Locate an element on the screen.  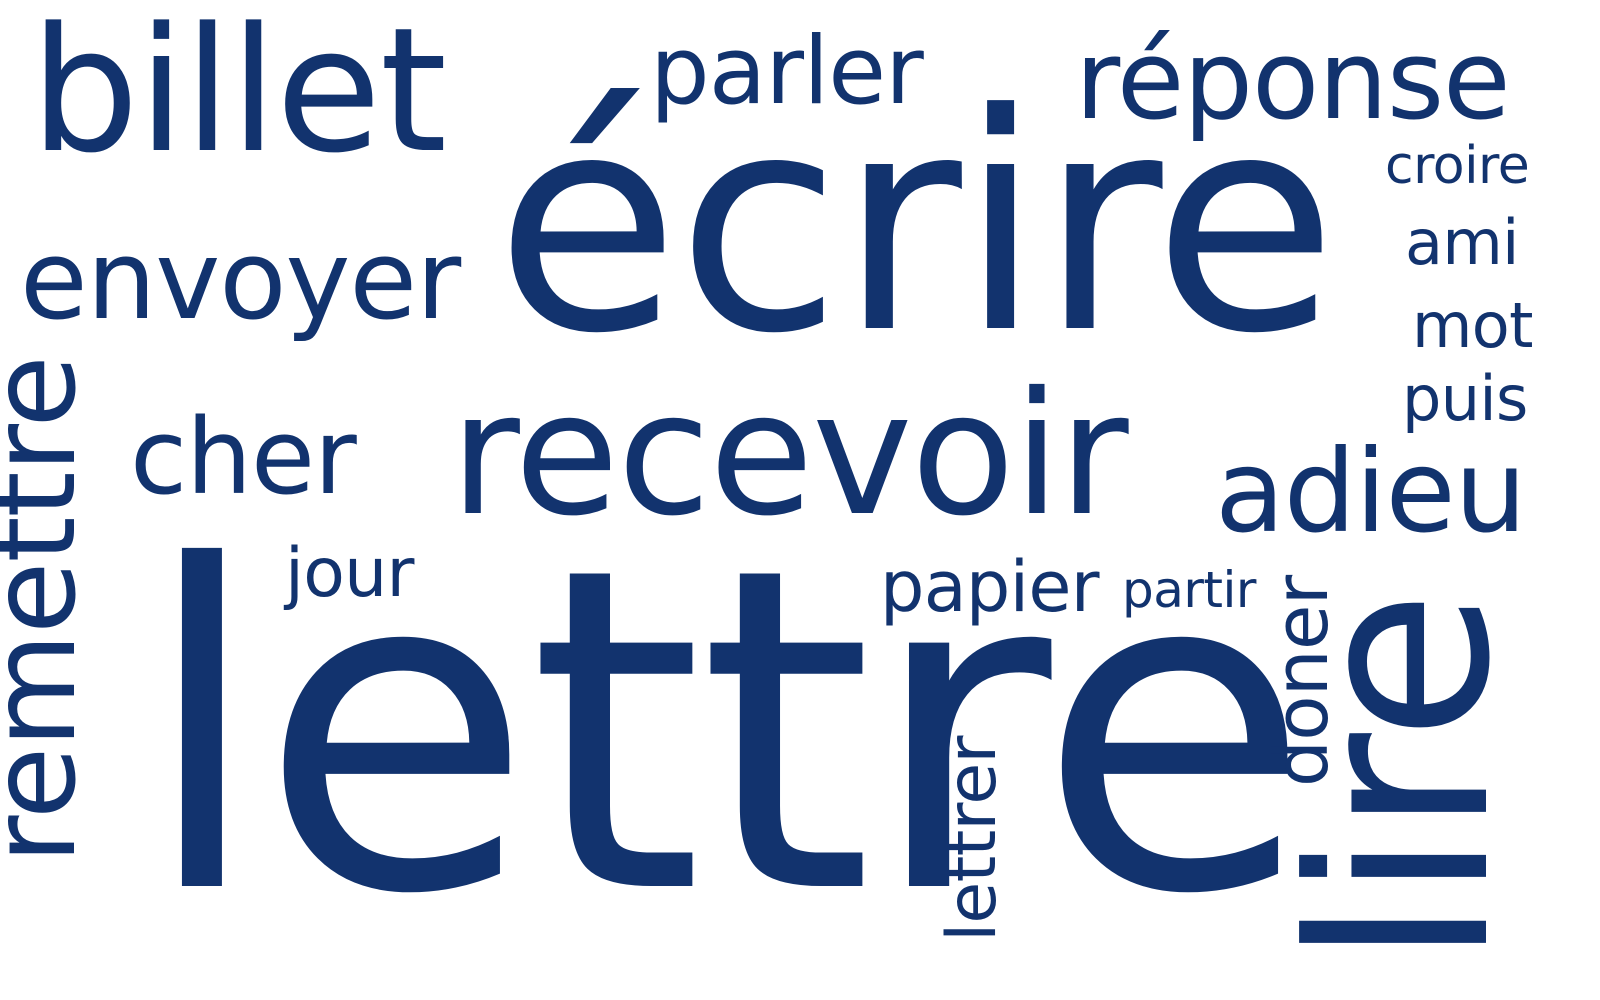
word-envoyer: envoyer is located at coordinates (240, 280).